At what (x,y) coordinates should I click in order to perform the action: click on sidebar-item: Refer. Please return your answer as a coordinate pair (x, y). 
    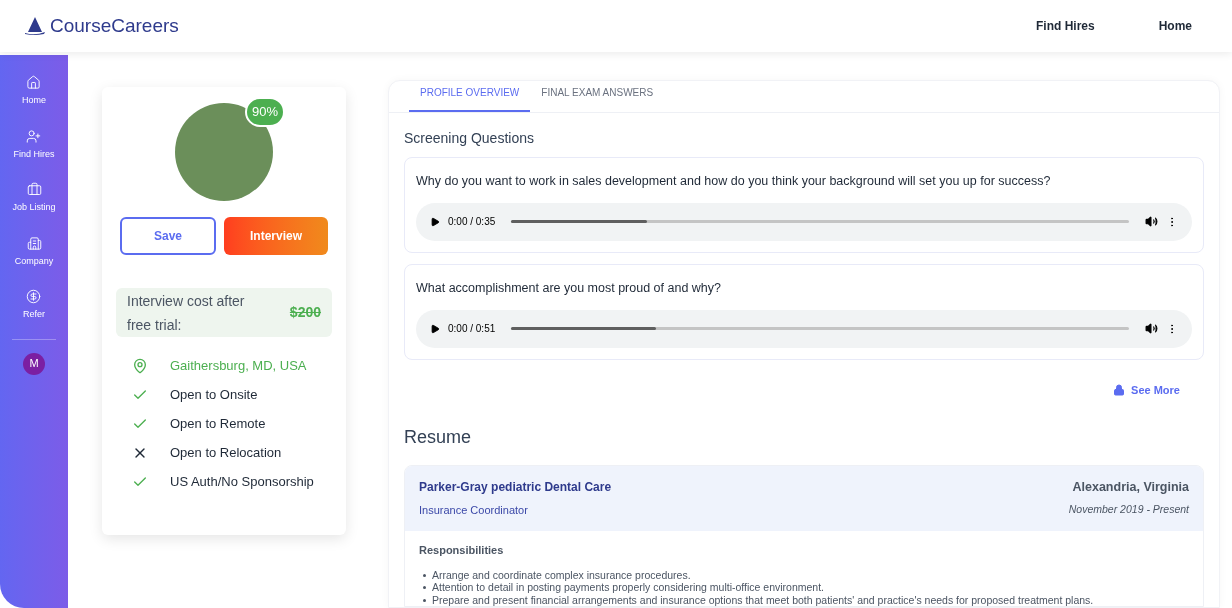
    Looking at the image, I should click on (34, 305).